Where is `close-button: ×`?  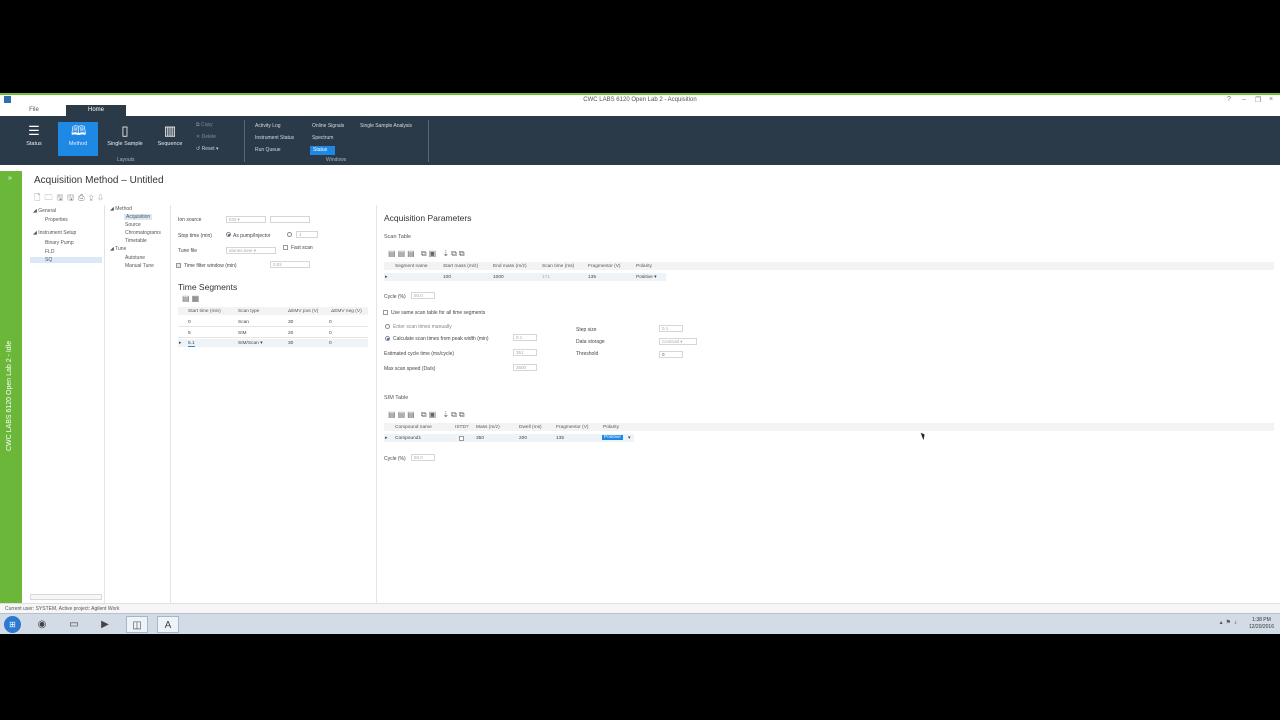 close-button: × is located at coordinates (1271, 99).